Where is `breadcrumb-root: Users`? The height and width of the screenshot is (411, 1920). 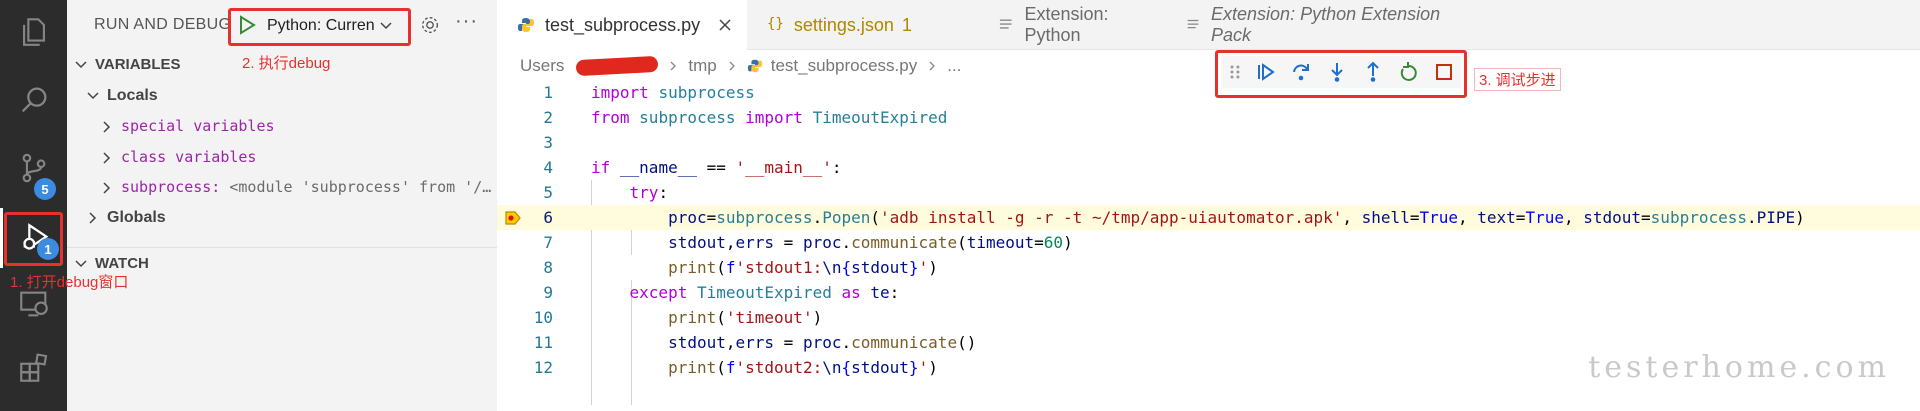 breadcrumb-root: Users is located at coordinates (542, 66).